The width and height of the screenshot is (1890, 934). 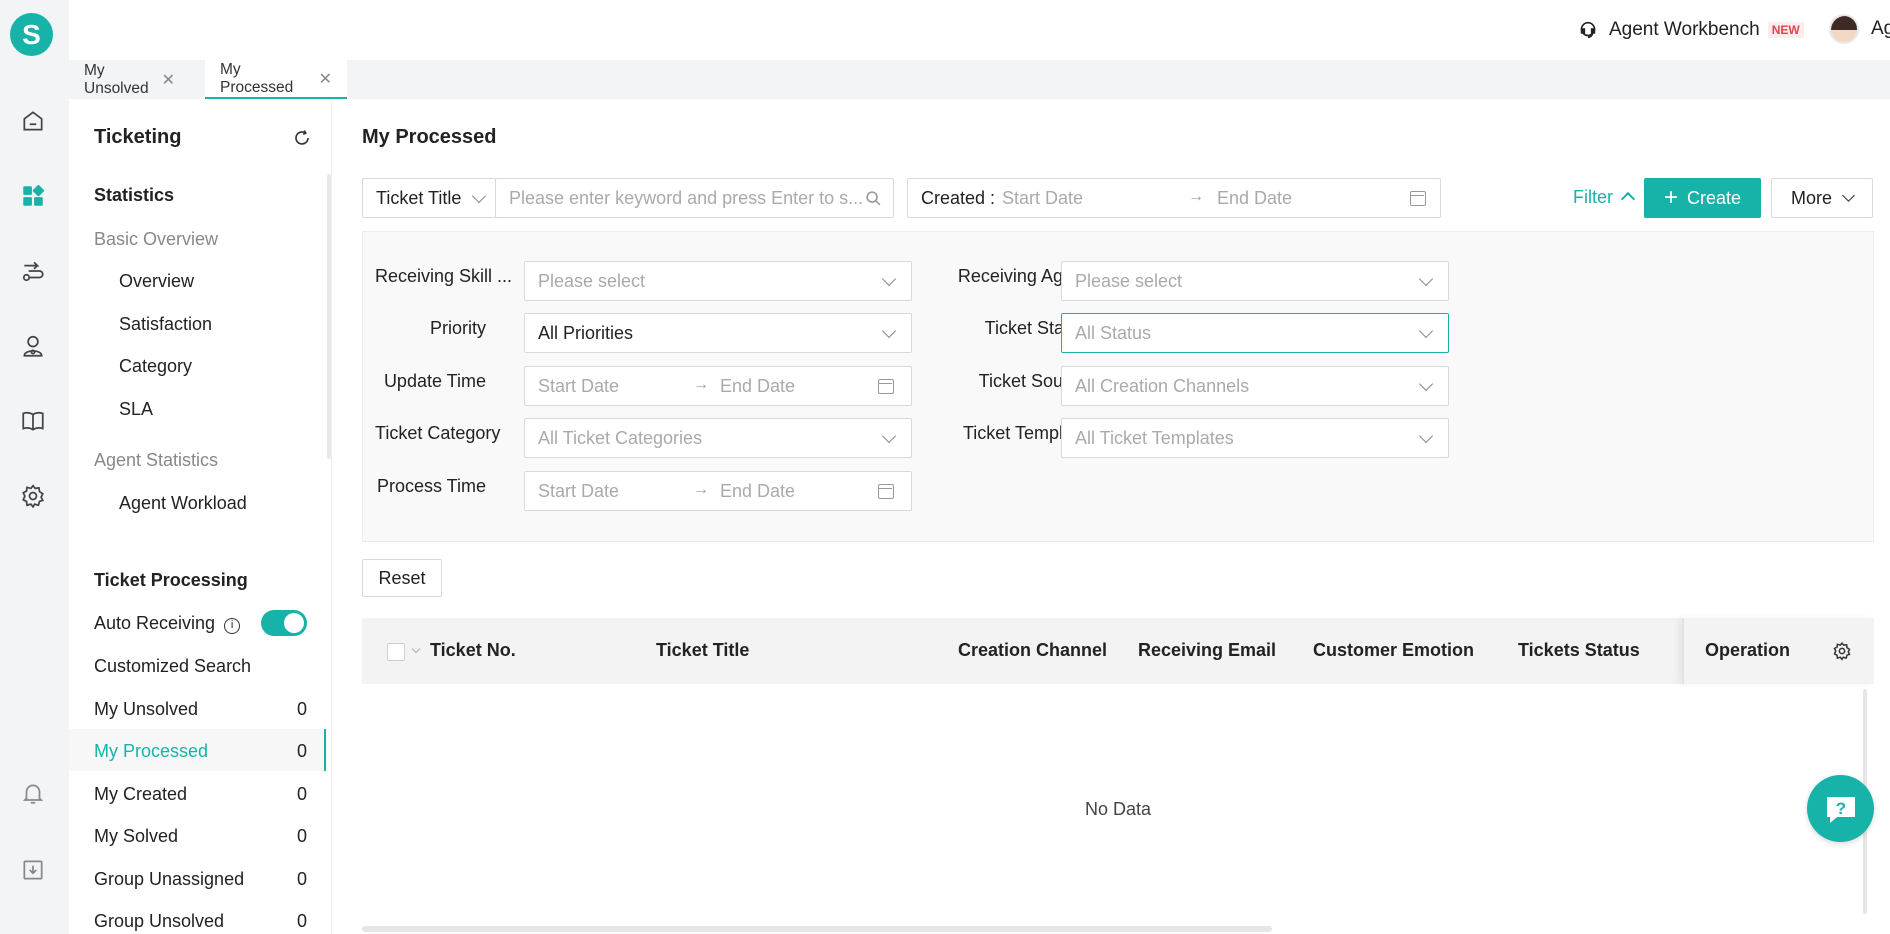 What do you see at coordinates (155, 366) in the screenshot?
I see `sidebar-item-category: Category` at bounding box center [155, 366].